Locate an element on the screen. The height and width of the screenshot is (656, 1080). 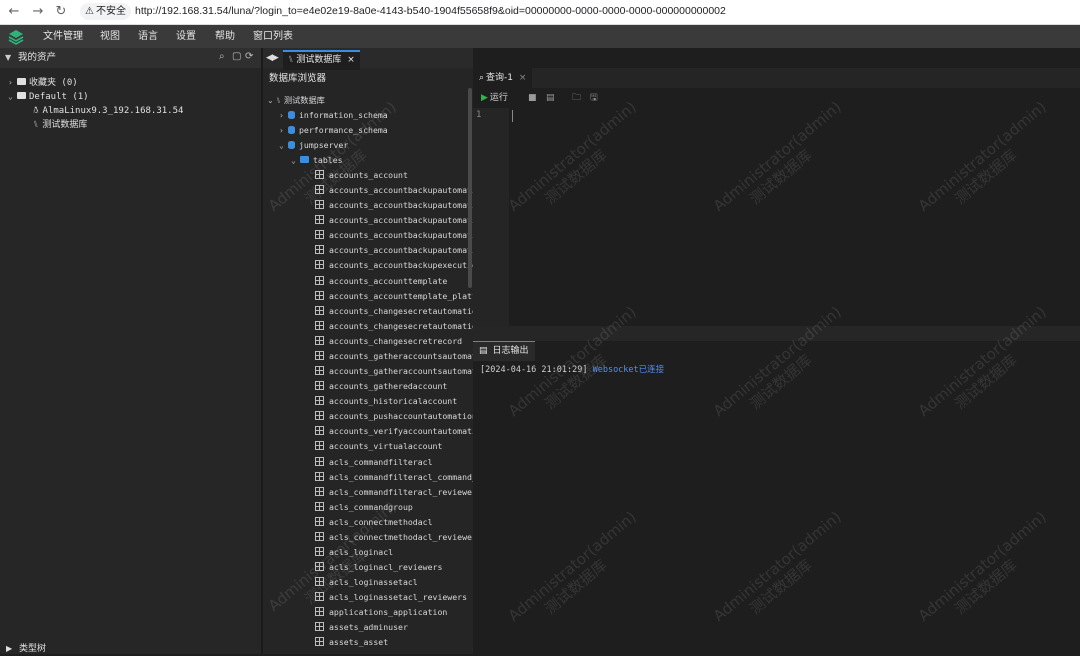
tab-query-1: ⌕ 查询-1 × is located at coordinates (503, 78).